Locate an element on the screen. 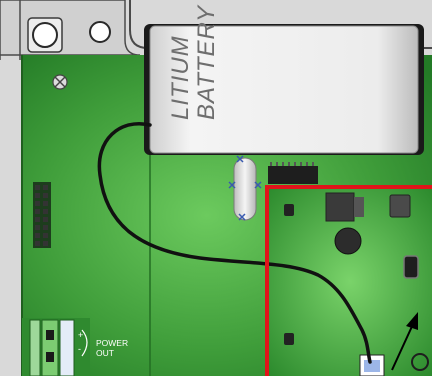  enclosure-corner is located at coordinates (70, 30).